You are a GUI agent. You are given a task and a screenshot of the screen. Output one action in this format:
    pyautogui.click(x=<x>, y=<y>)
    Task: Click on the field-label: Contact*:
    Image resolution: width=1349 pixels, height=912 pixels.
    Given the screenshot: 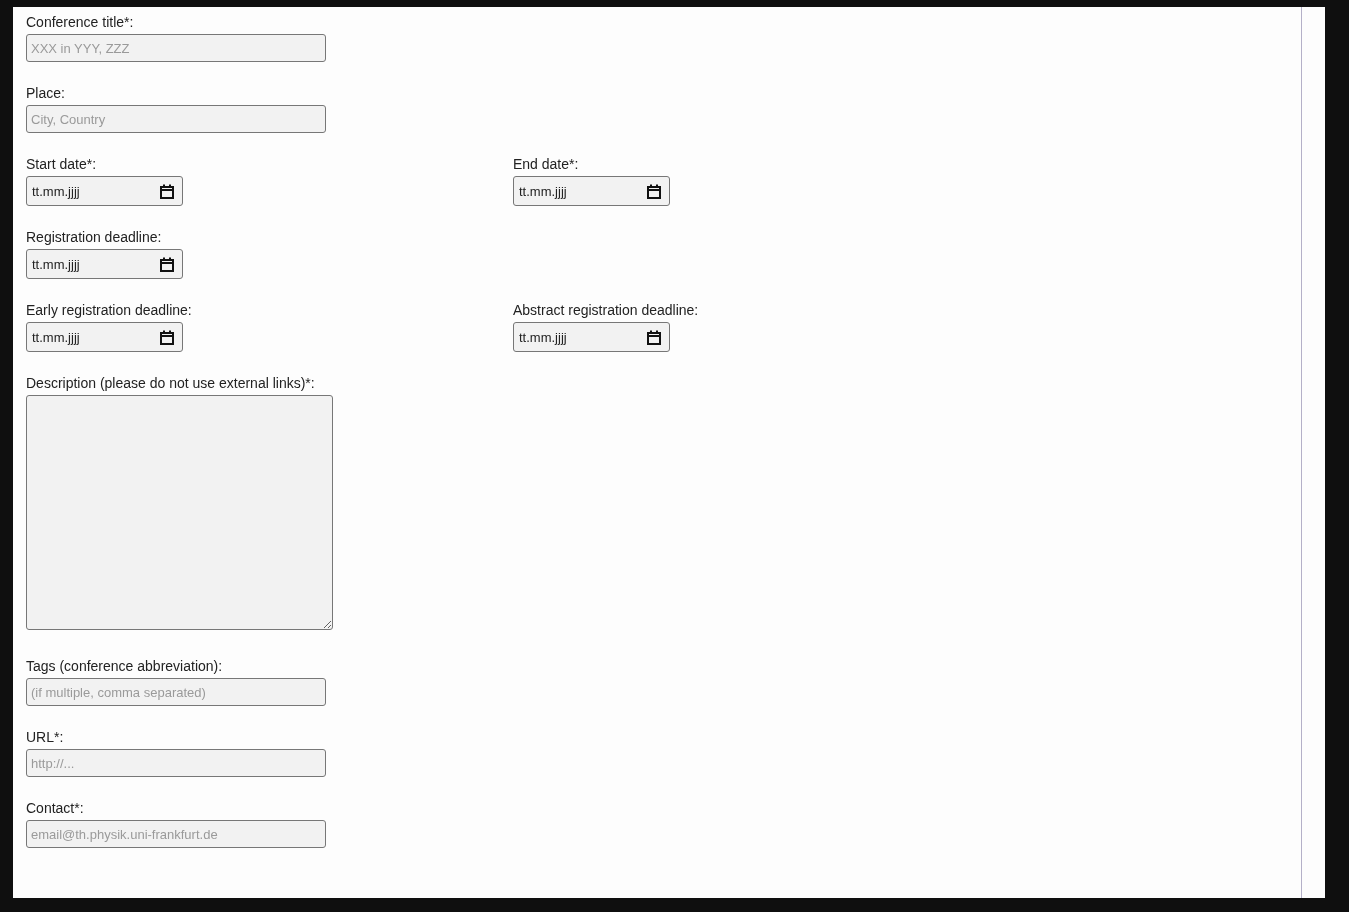 What is the action you would take?
    pyautogui.click(x=55, y=808)
    